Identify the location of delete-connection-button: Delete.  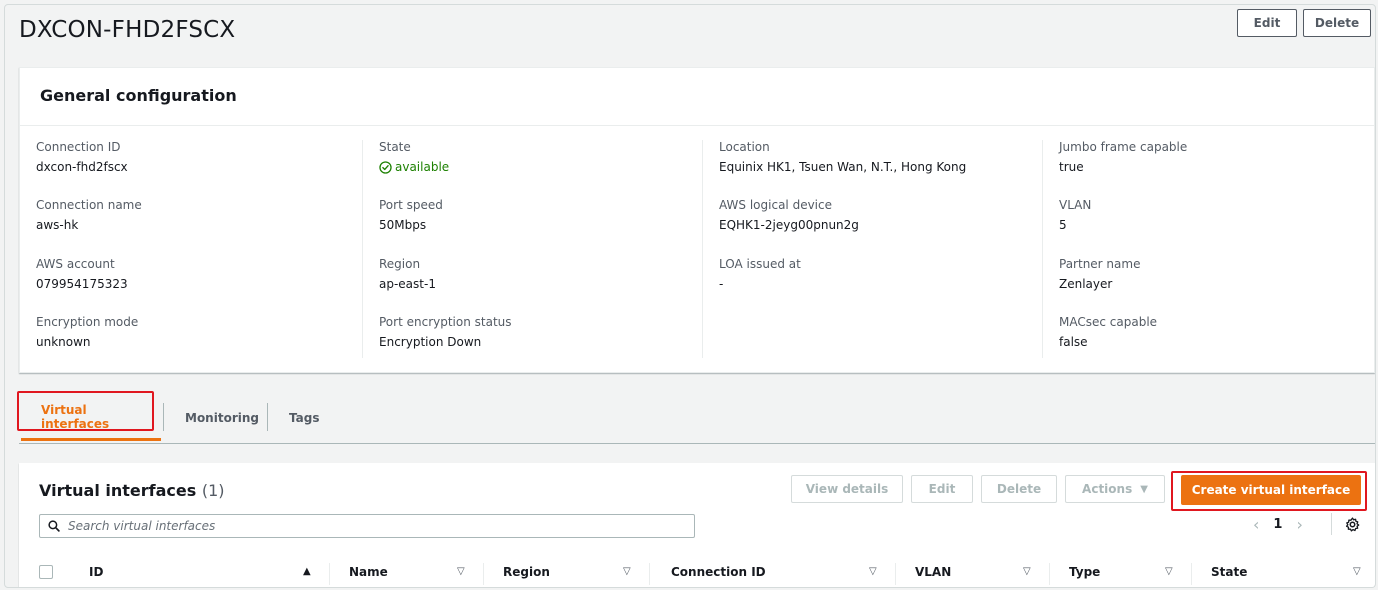
(1337, 23).